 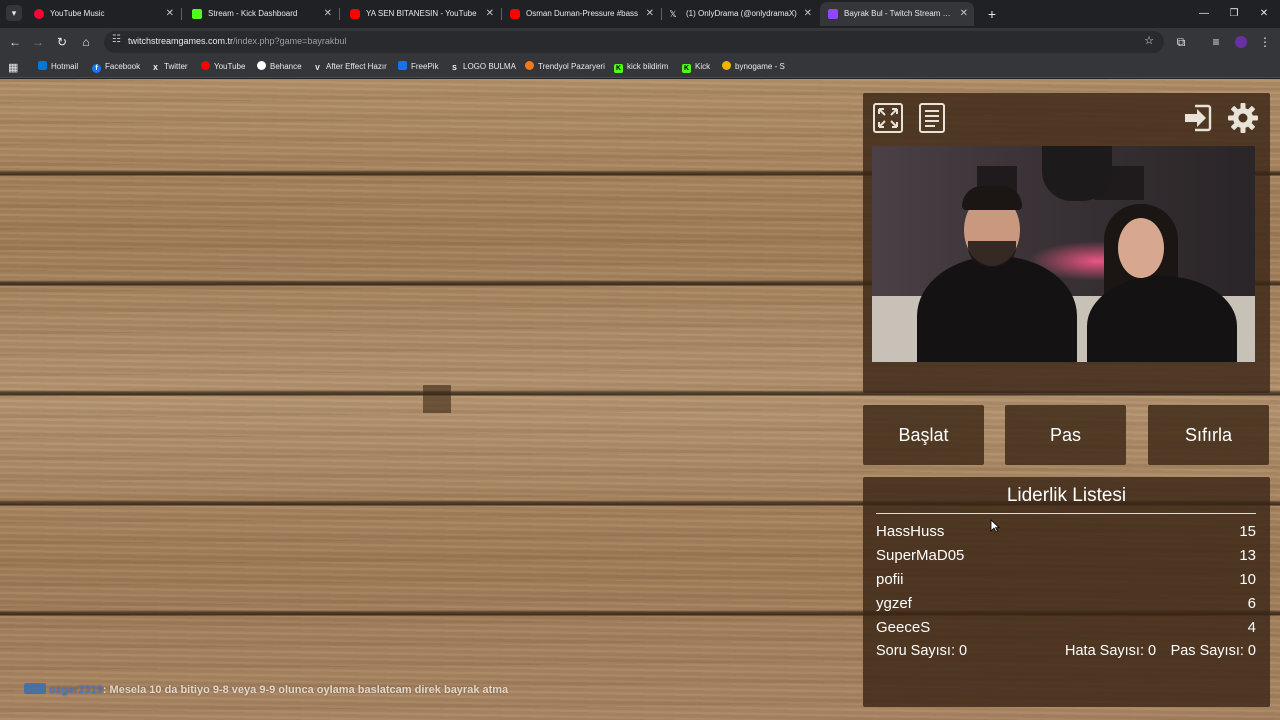 I want to click on bookmark-after-effect: V After Effect Hazır, so click(x=350, y=67).